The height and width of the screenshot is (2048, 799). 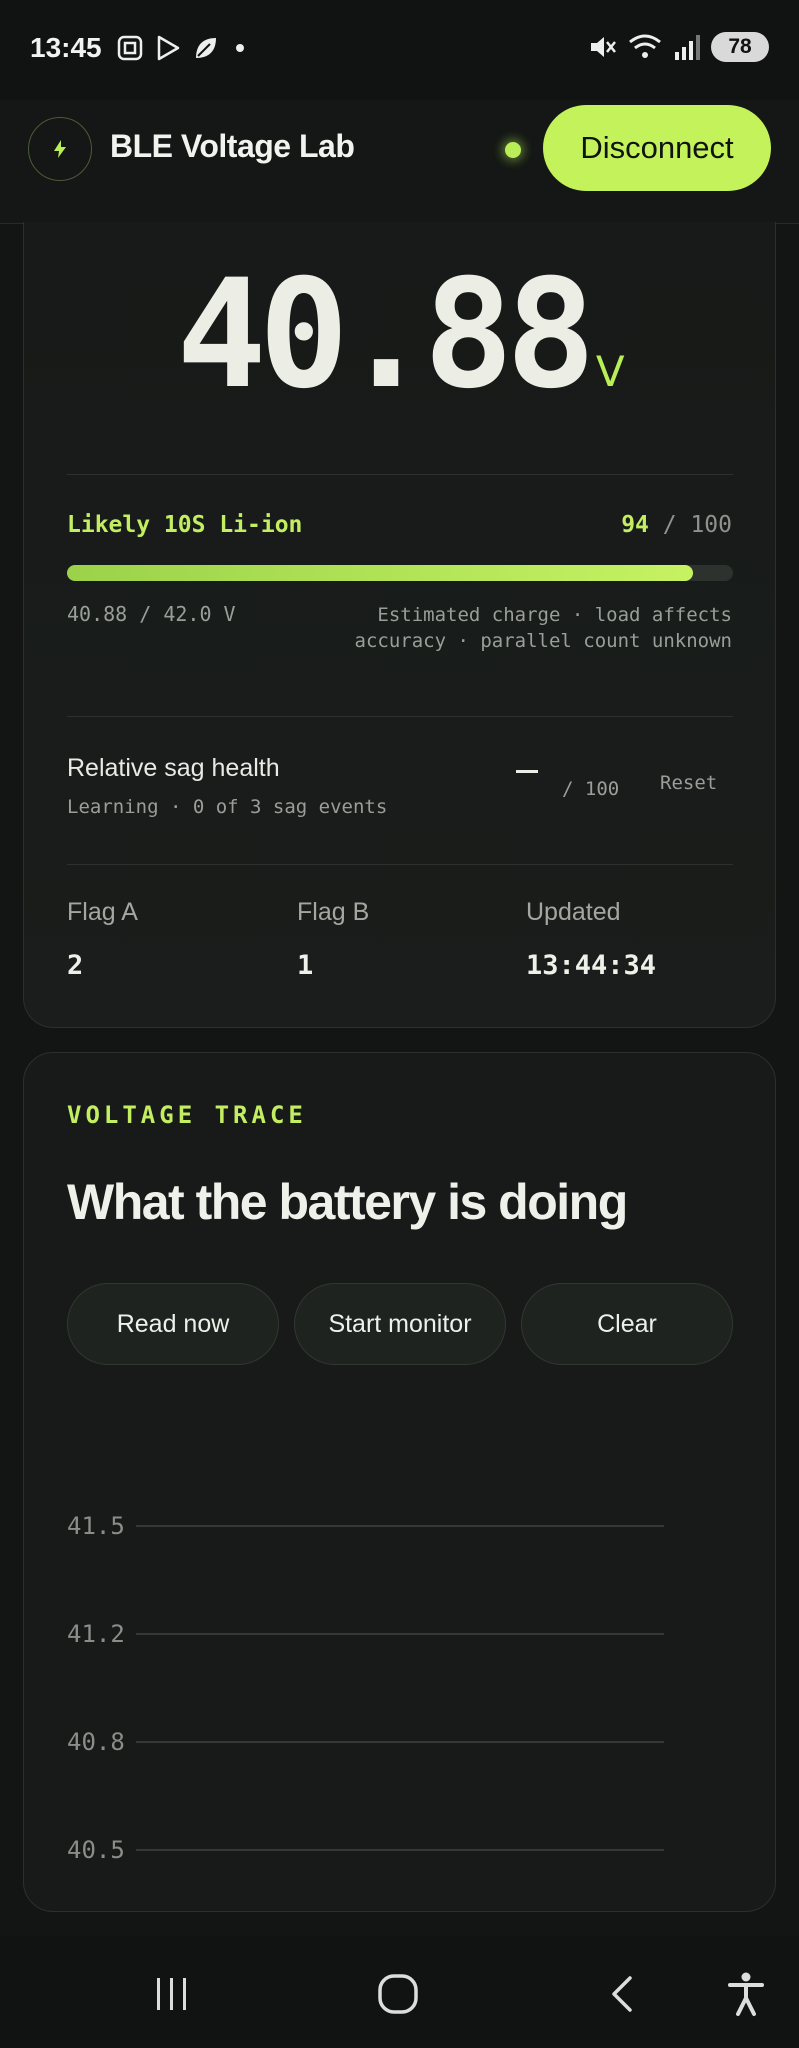 I want to click on confidence-max: / 100, so click(x=697, y=525).